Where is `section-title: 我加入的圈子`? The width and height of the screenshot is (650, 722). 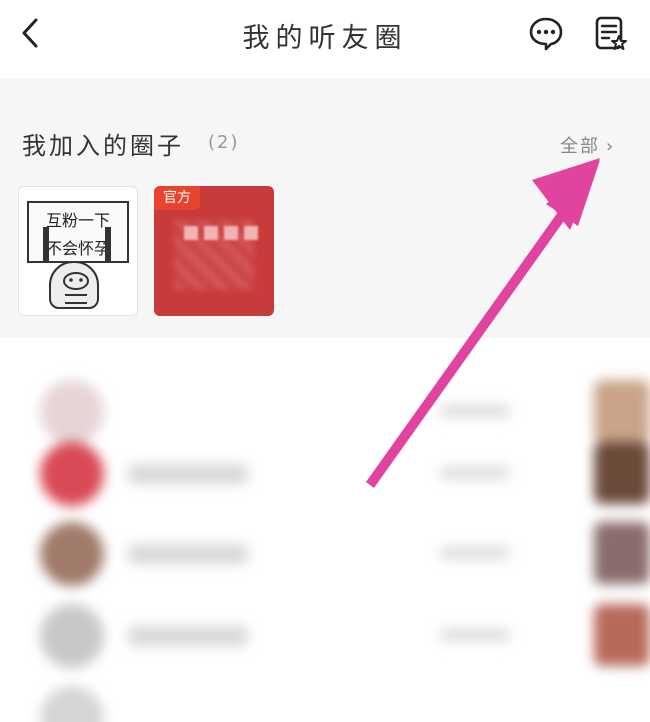 section-title: 我加入的圈子 is located at coordinates (103, 146).